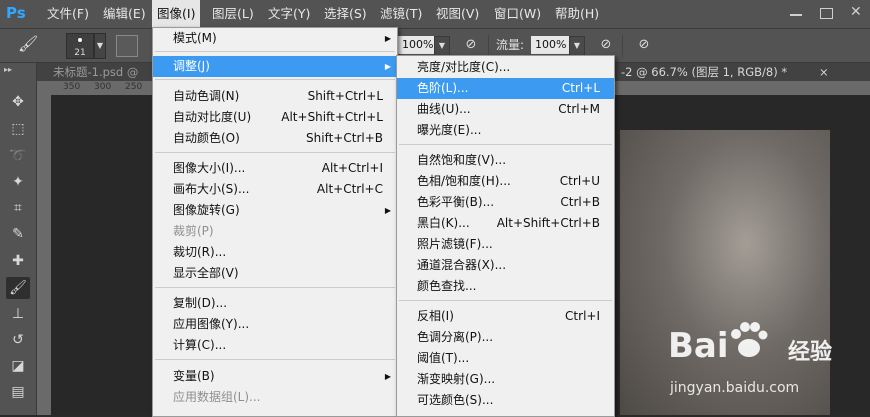 The height and width of the screenshot is (417, 870). Describe the element at coordinates (505, 109) in the screenshot. I see `menu-item-curves: 曲线(U)... Ctrl+M` at that location.